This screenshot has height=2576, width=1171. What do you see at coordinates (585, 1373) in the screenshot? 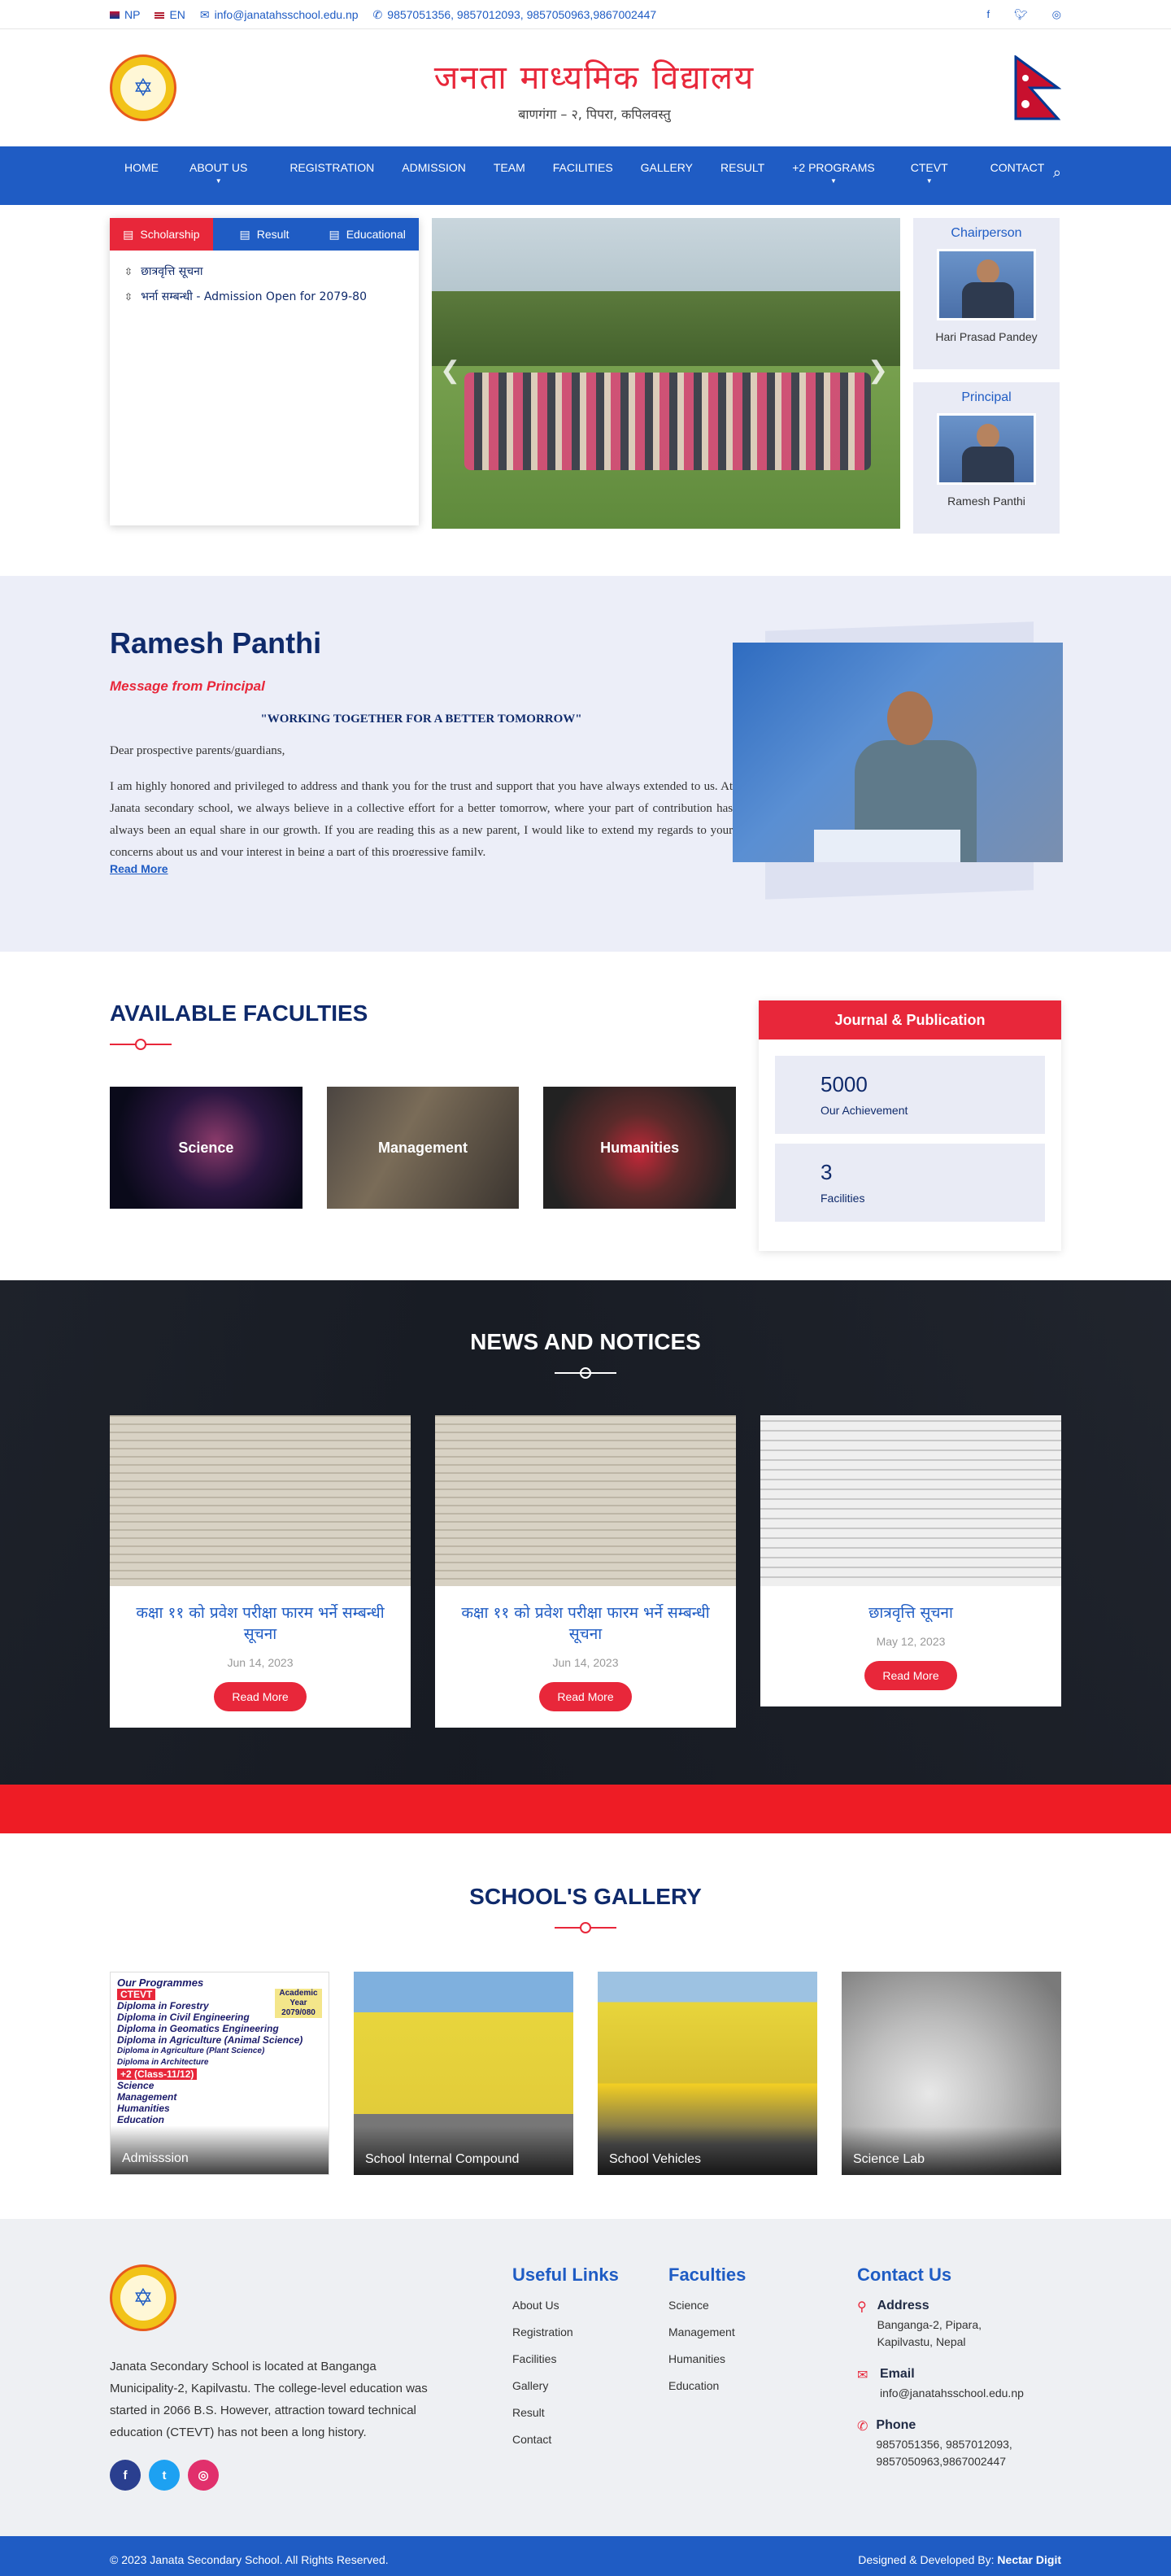
I see `divider-icon` at bounding box center [585, 1373].